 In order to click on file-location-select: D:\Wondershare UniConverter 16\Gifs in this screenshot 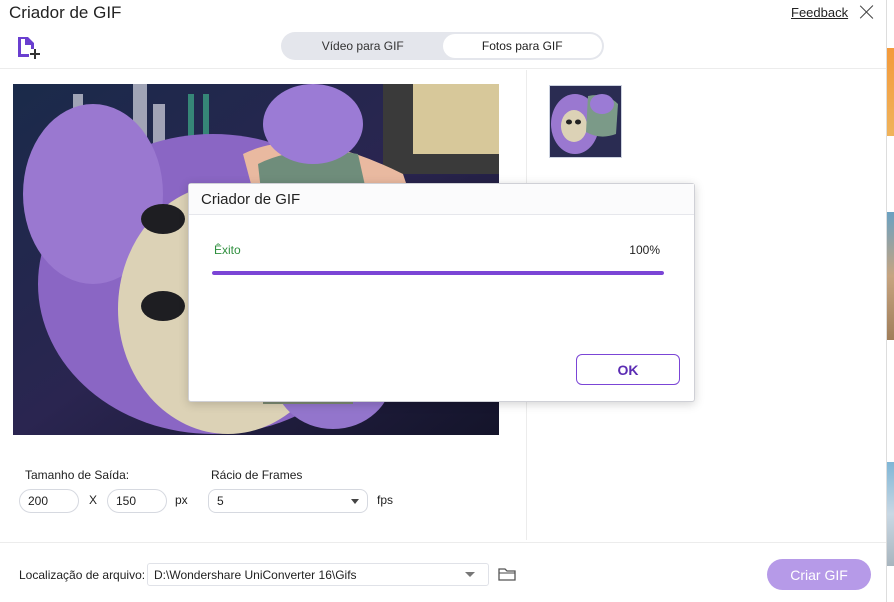, I will do `click(318, 574)`.